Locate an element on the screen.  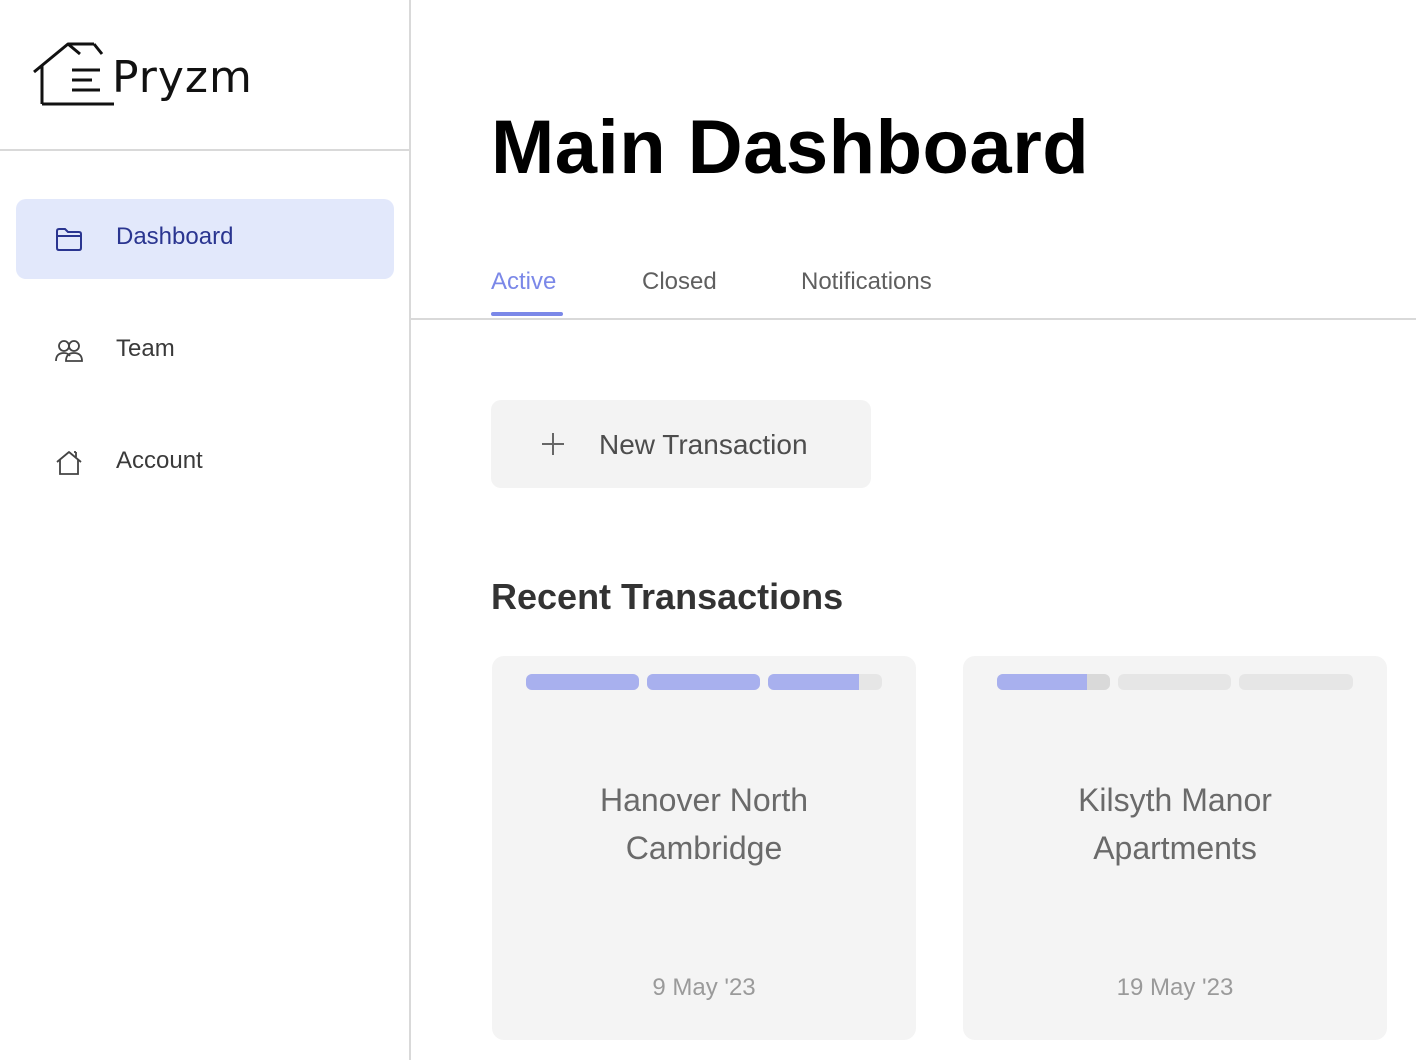
sidebar-item-dashboard: Dashboard is located at coordinates (205, 239).